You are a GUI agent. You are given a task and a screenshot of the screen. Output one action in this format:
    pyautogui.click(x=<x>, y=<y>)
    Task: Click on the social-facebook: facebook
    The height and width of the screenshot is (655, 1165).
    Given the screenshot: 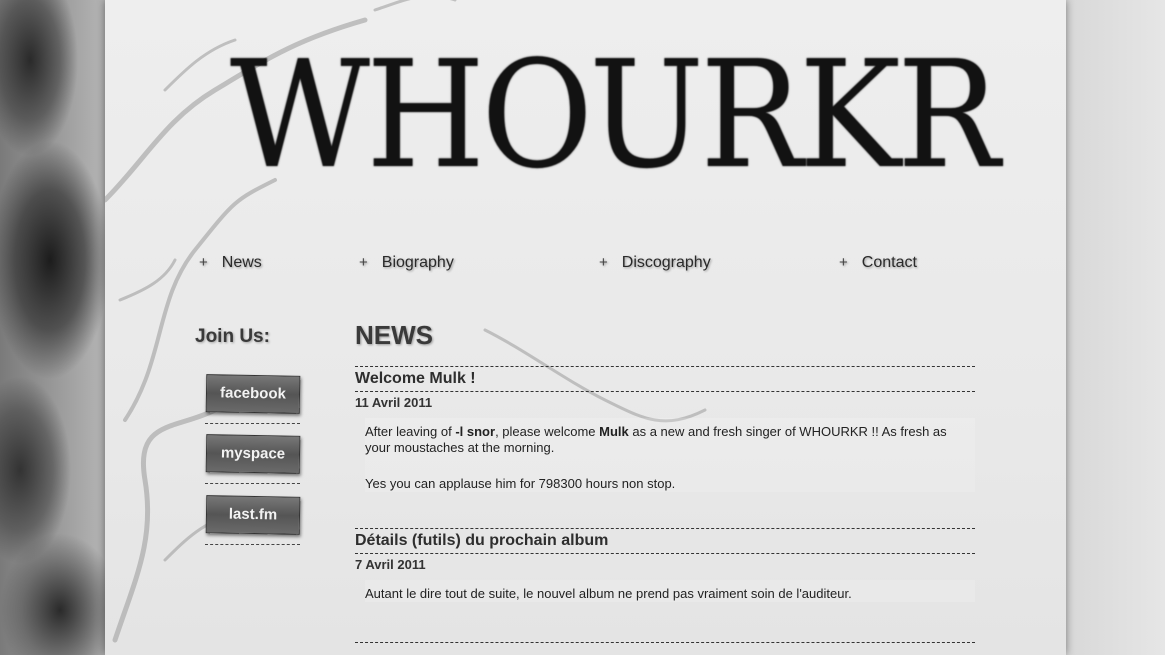 What is the action you would take?
    pyautogui.click(x=253, y=399)
    